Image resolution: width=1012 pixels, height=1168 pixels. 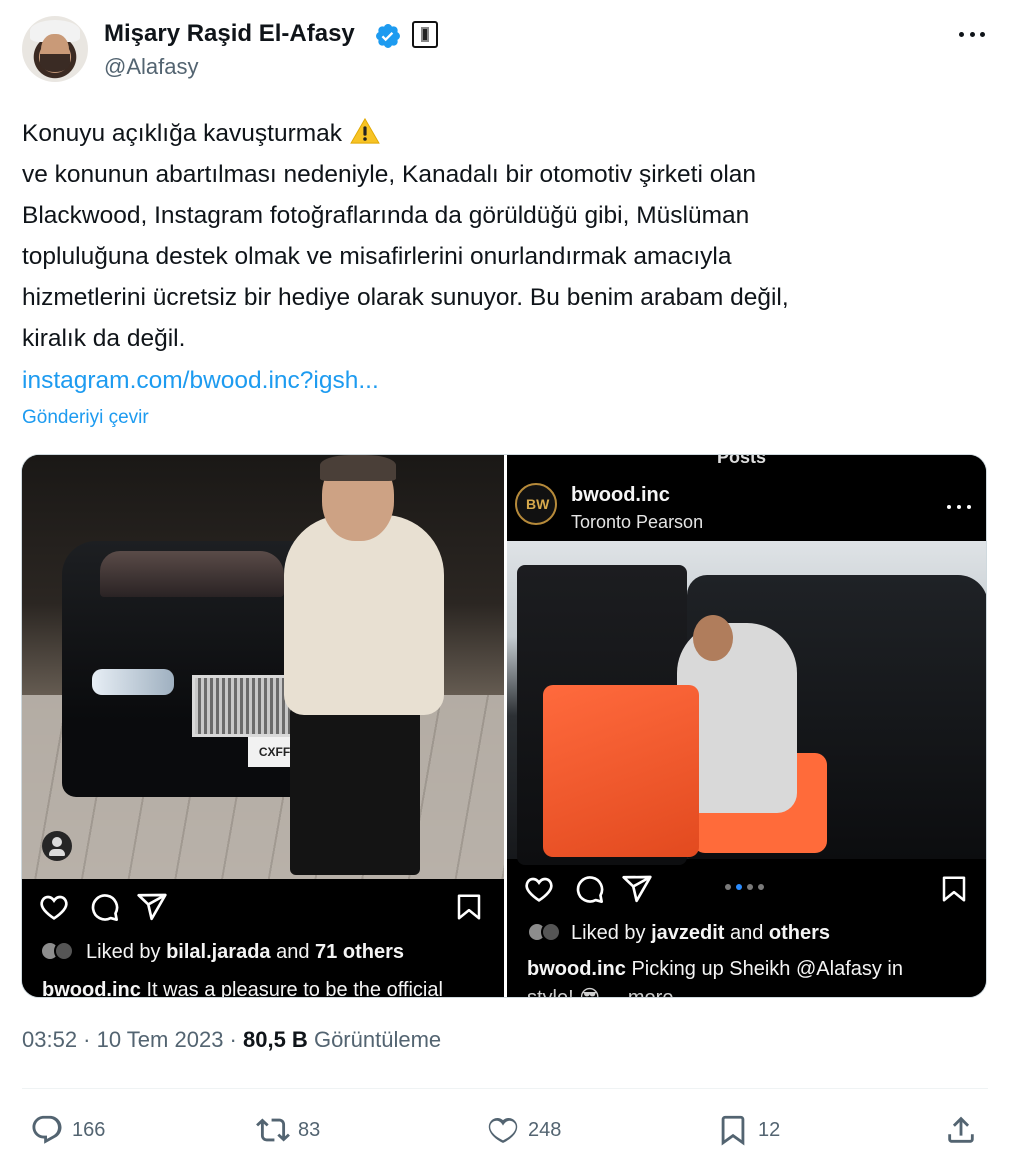 What do you see at coordinates (959, 507) in the screenshot?
I see `ig-more-icon` at bounding box center [959, 507].